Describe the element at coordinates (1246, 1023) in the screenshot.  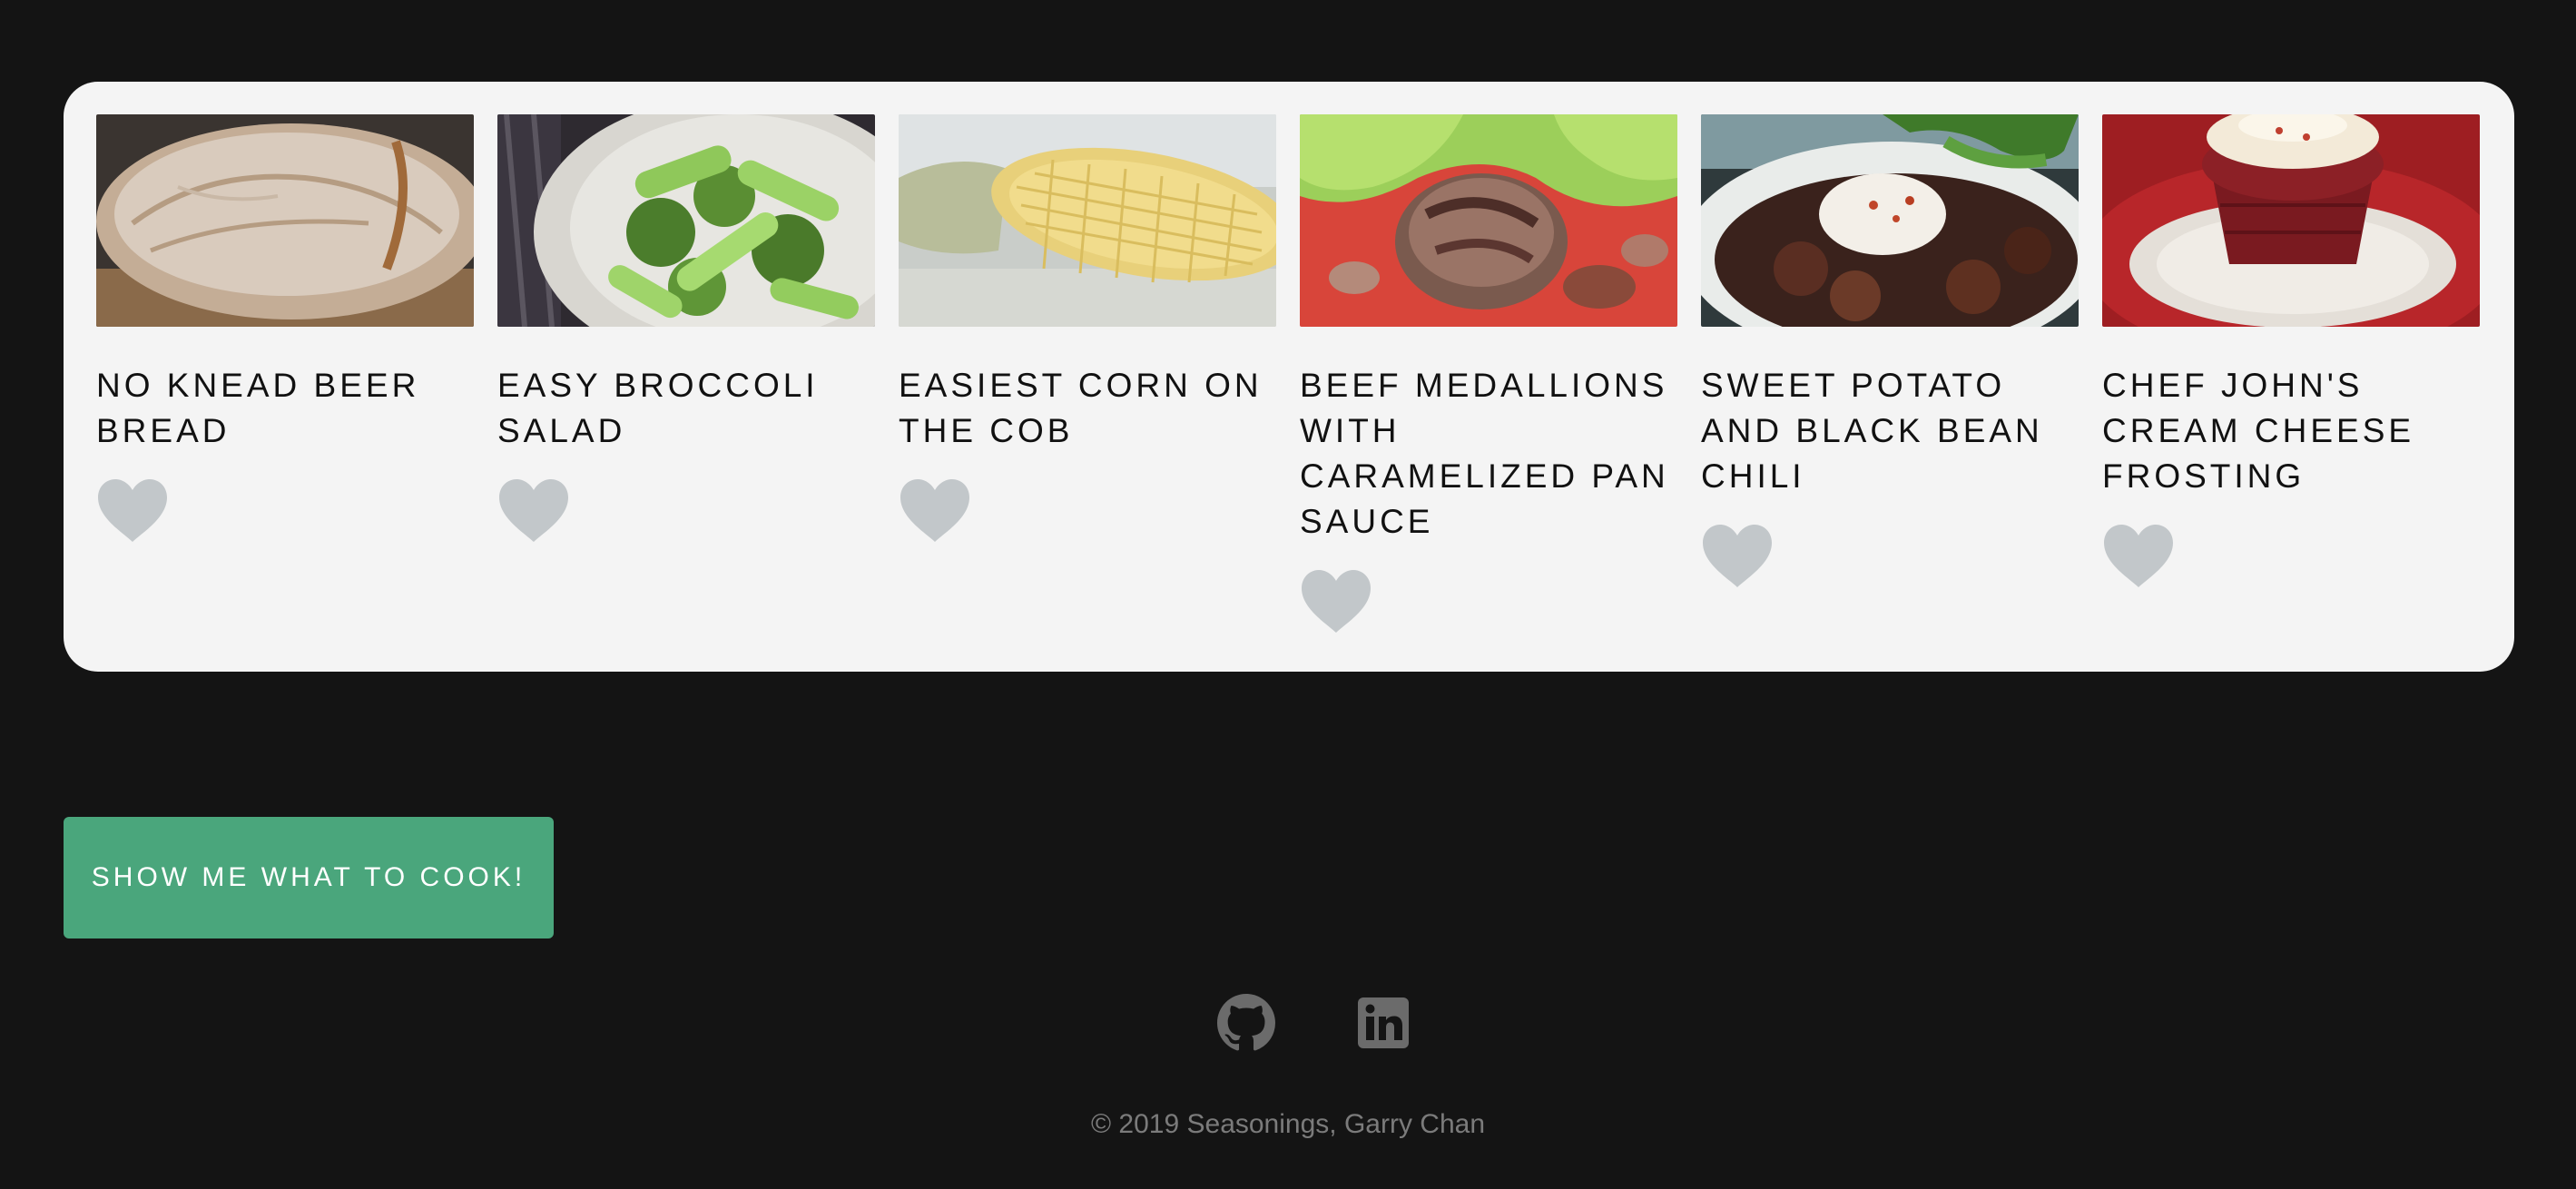
I see `github-icon` at that location.